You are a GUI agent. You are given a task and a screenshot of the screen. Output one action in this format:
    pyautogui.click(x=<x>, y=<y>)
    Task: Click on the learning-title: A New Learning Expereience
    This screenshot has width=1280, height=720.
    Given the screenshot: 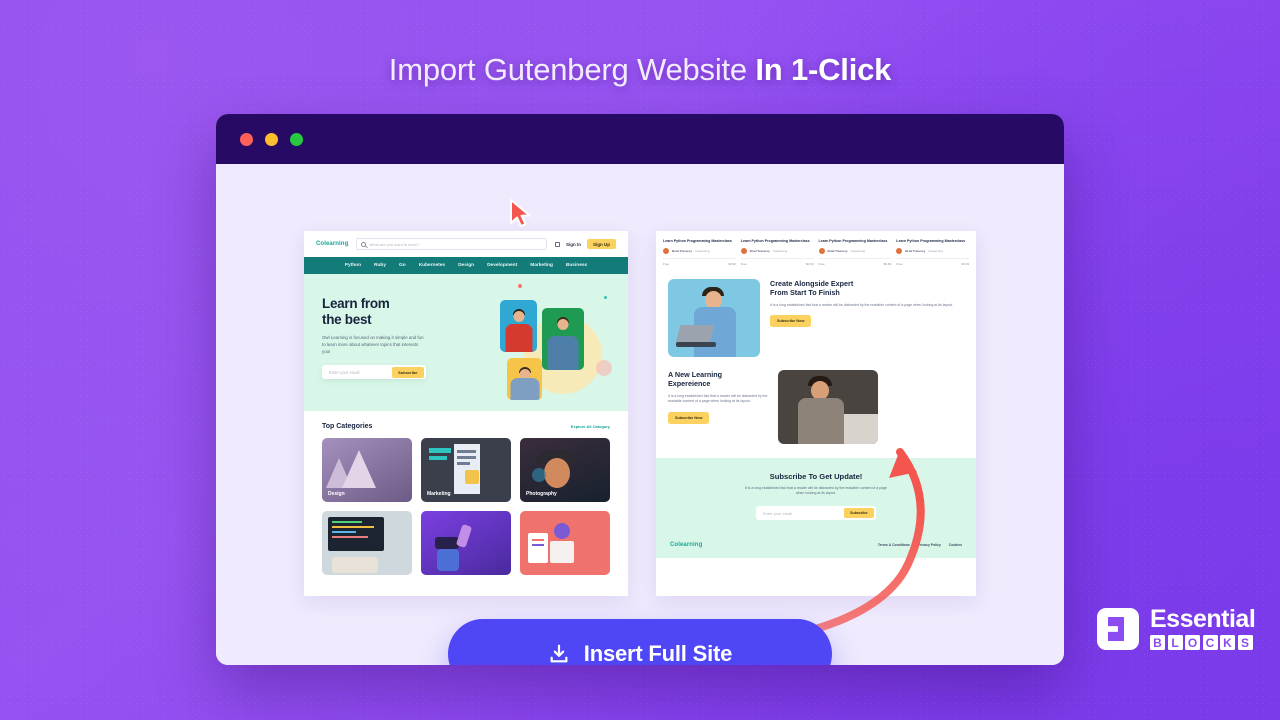 What is the action you would take?
    pyautogui.click(x=718, y=379)
    